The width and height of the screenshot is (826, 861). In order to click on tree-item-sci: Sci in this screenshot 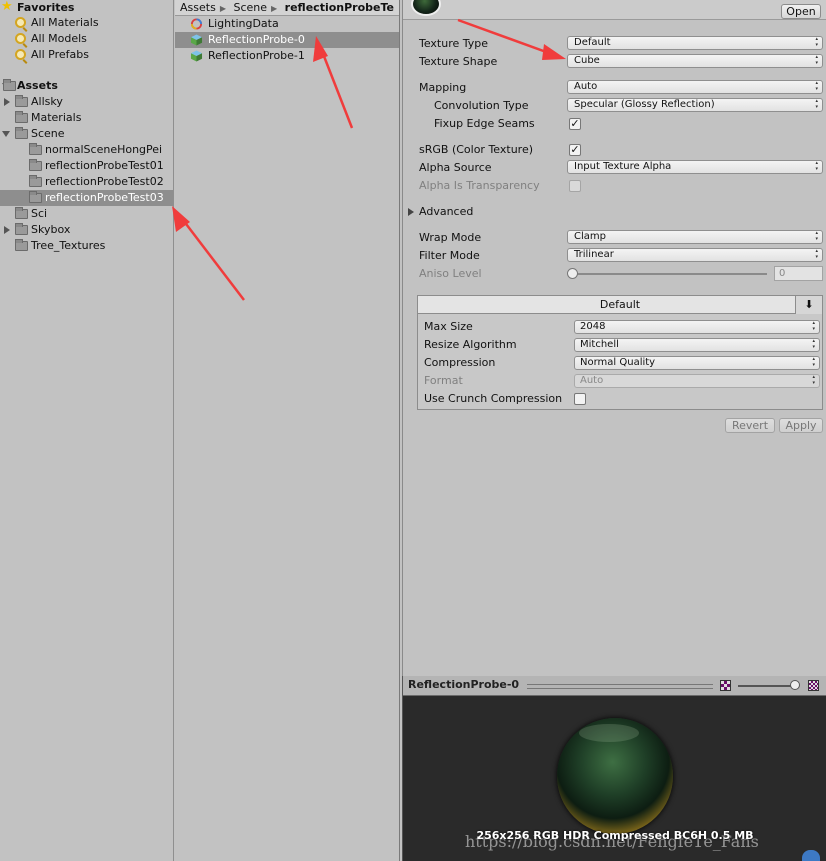, I will do `click(86, 214)`.